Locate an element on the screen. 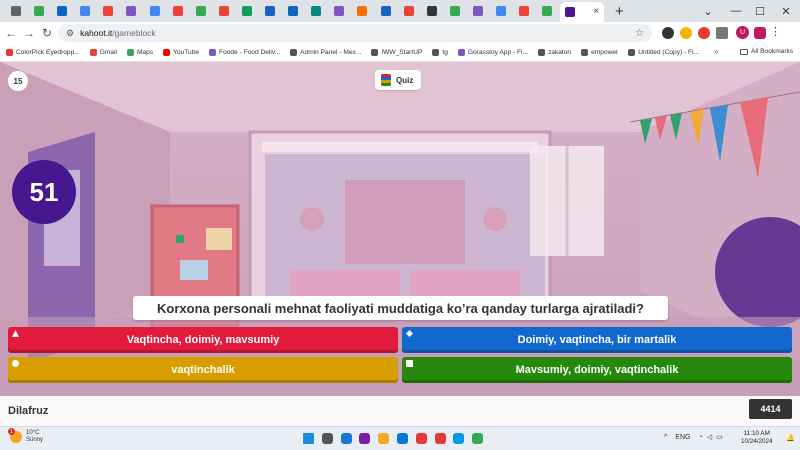 Image resolution: width=800 pixels, height=450 pixels. bookmark-label: empower is located at coordinates (605, 52).